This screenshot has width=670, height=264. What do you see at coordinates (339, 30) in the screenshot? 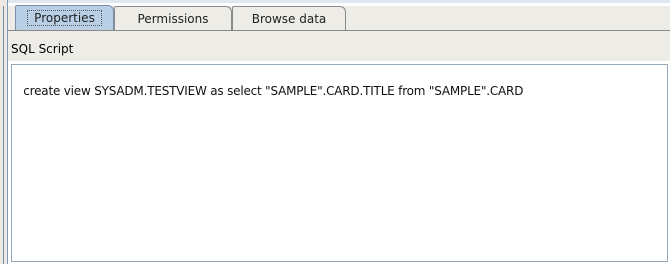
I see `tab-bar-divider` at bounding box center [339, 30].